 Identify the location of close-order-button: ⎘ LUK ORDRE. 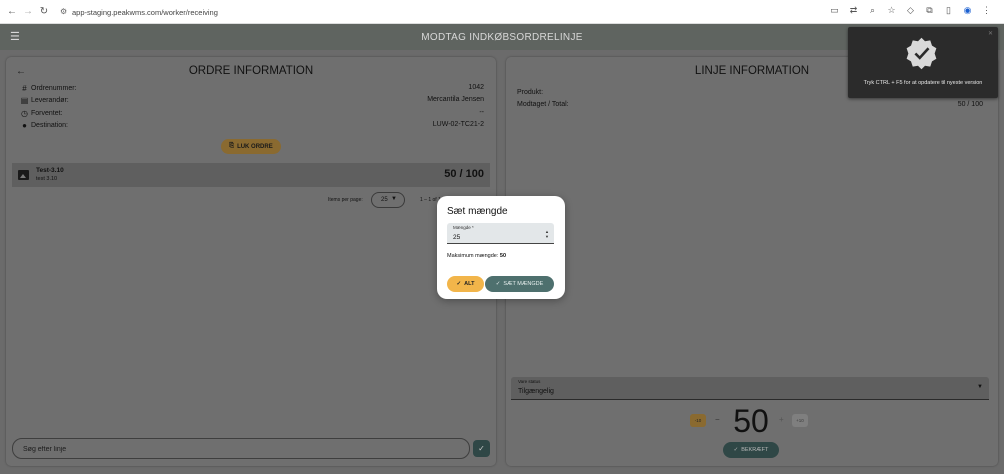
(251, 146).